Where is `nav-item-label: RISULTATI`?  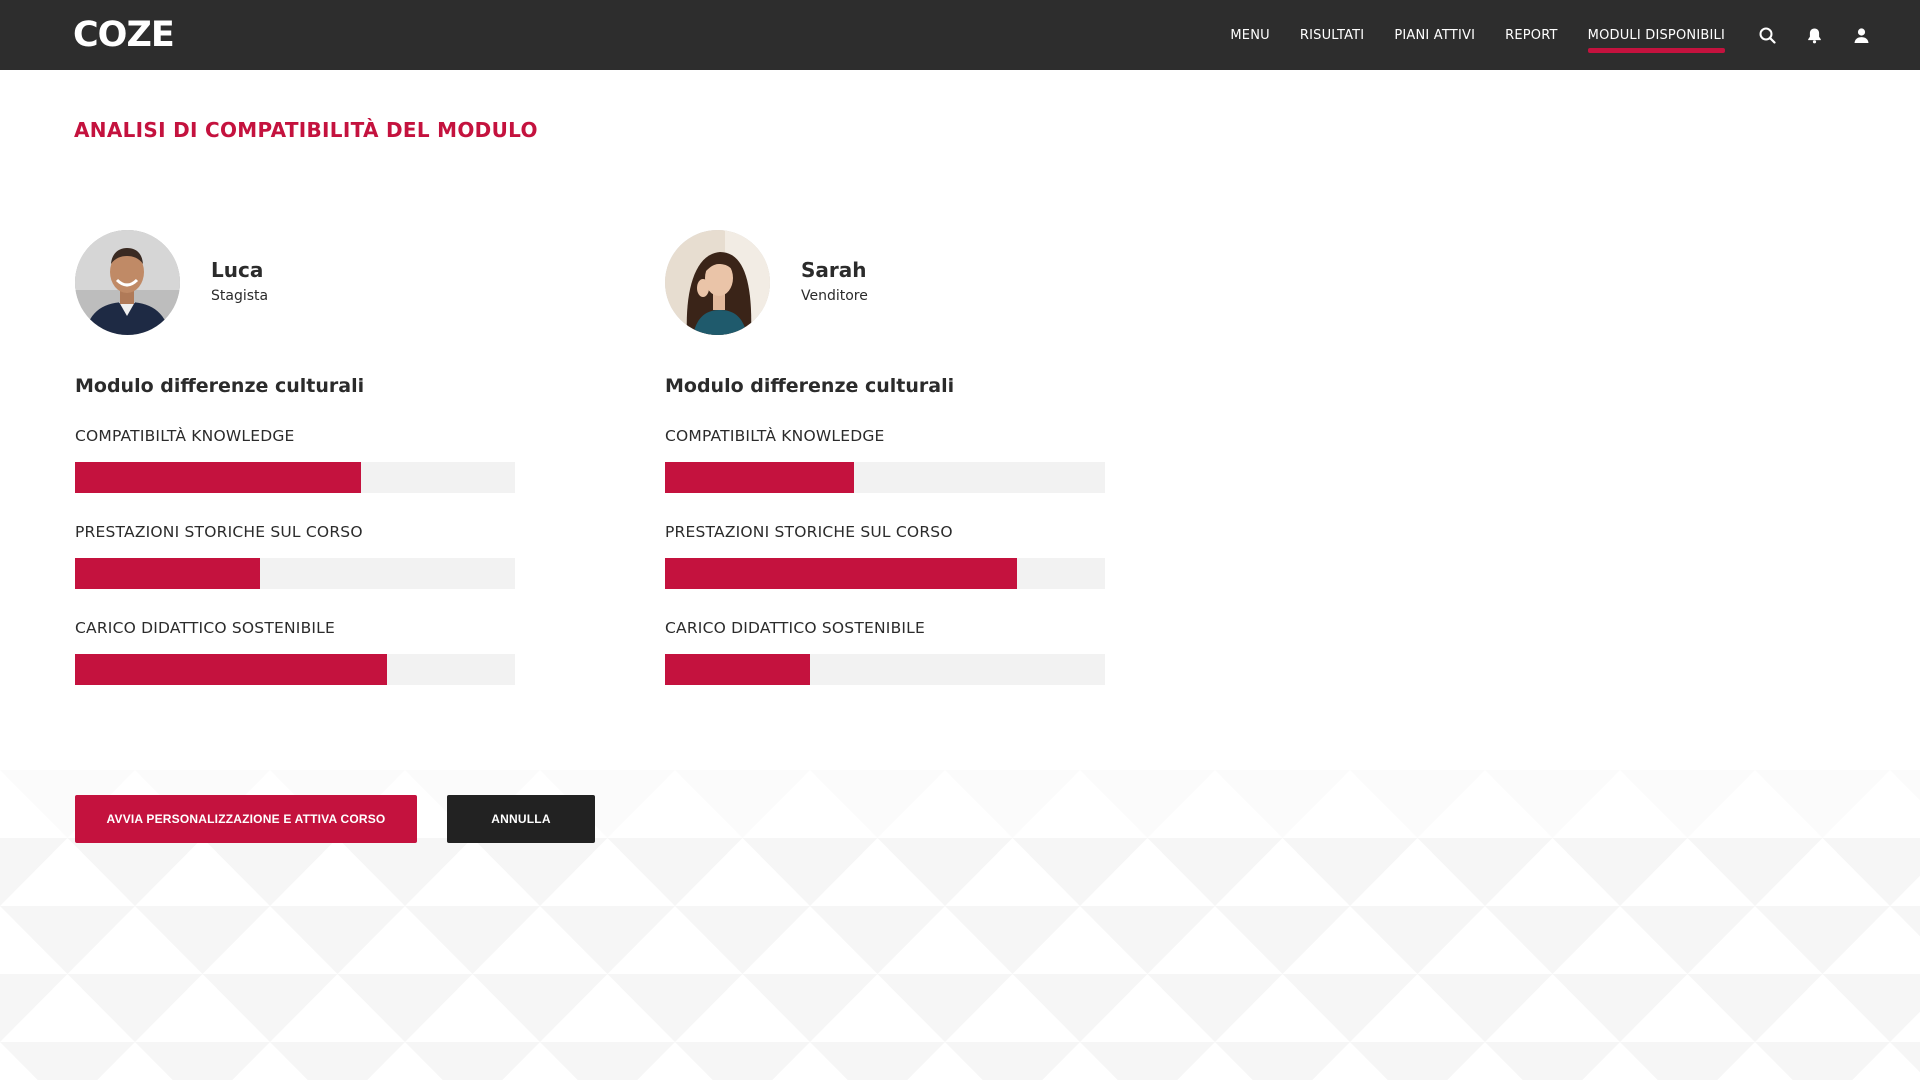 nav-item-label: RISULTATI is located at coordinates (1332, 35).